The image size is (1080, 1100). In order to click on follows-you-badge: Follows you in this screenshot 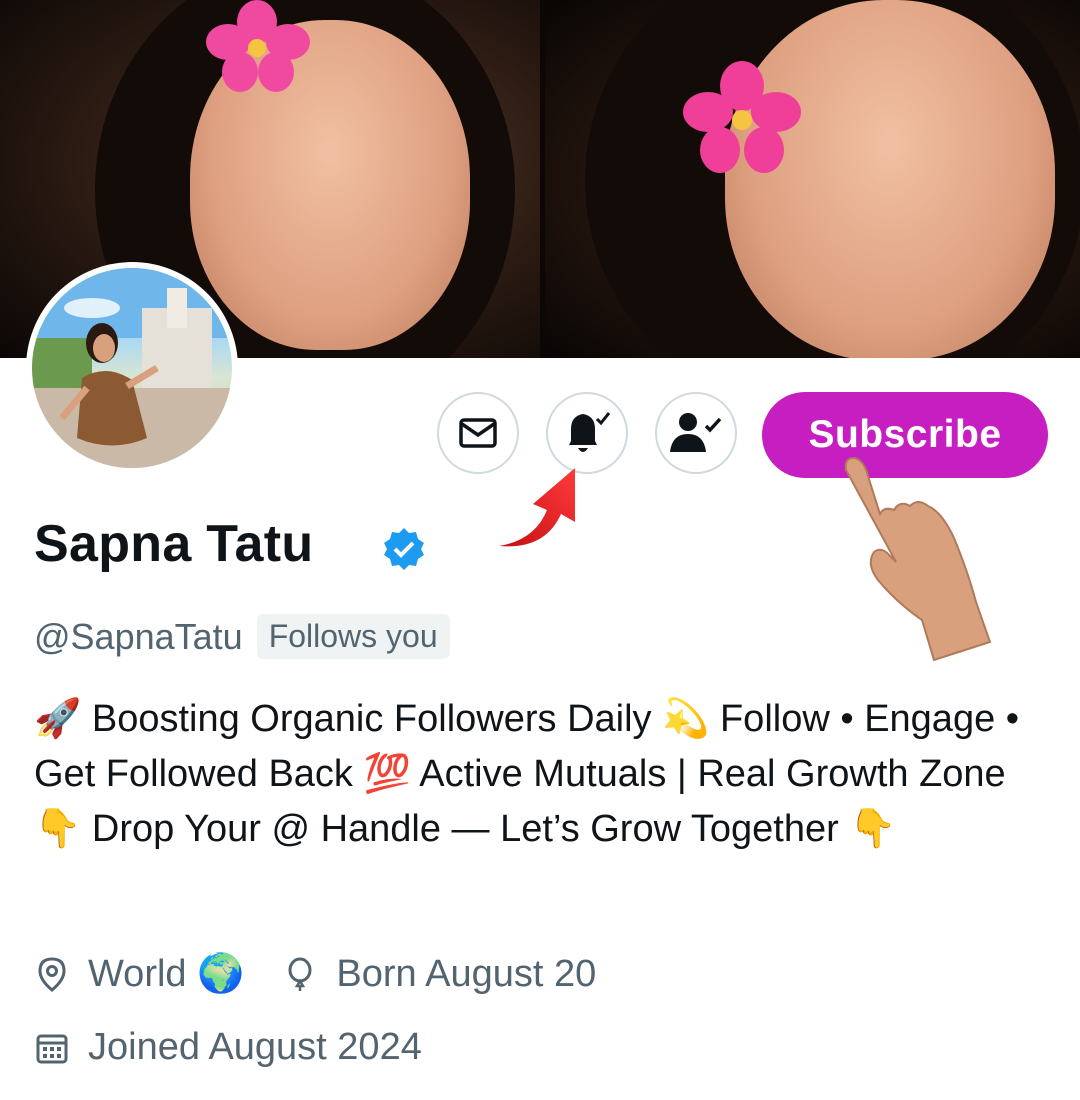, I will do `click(353, 636)`.